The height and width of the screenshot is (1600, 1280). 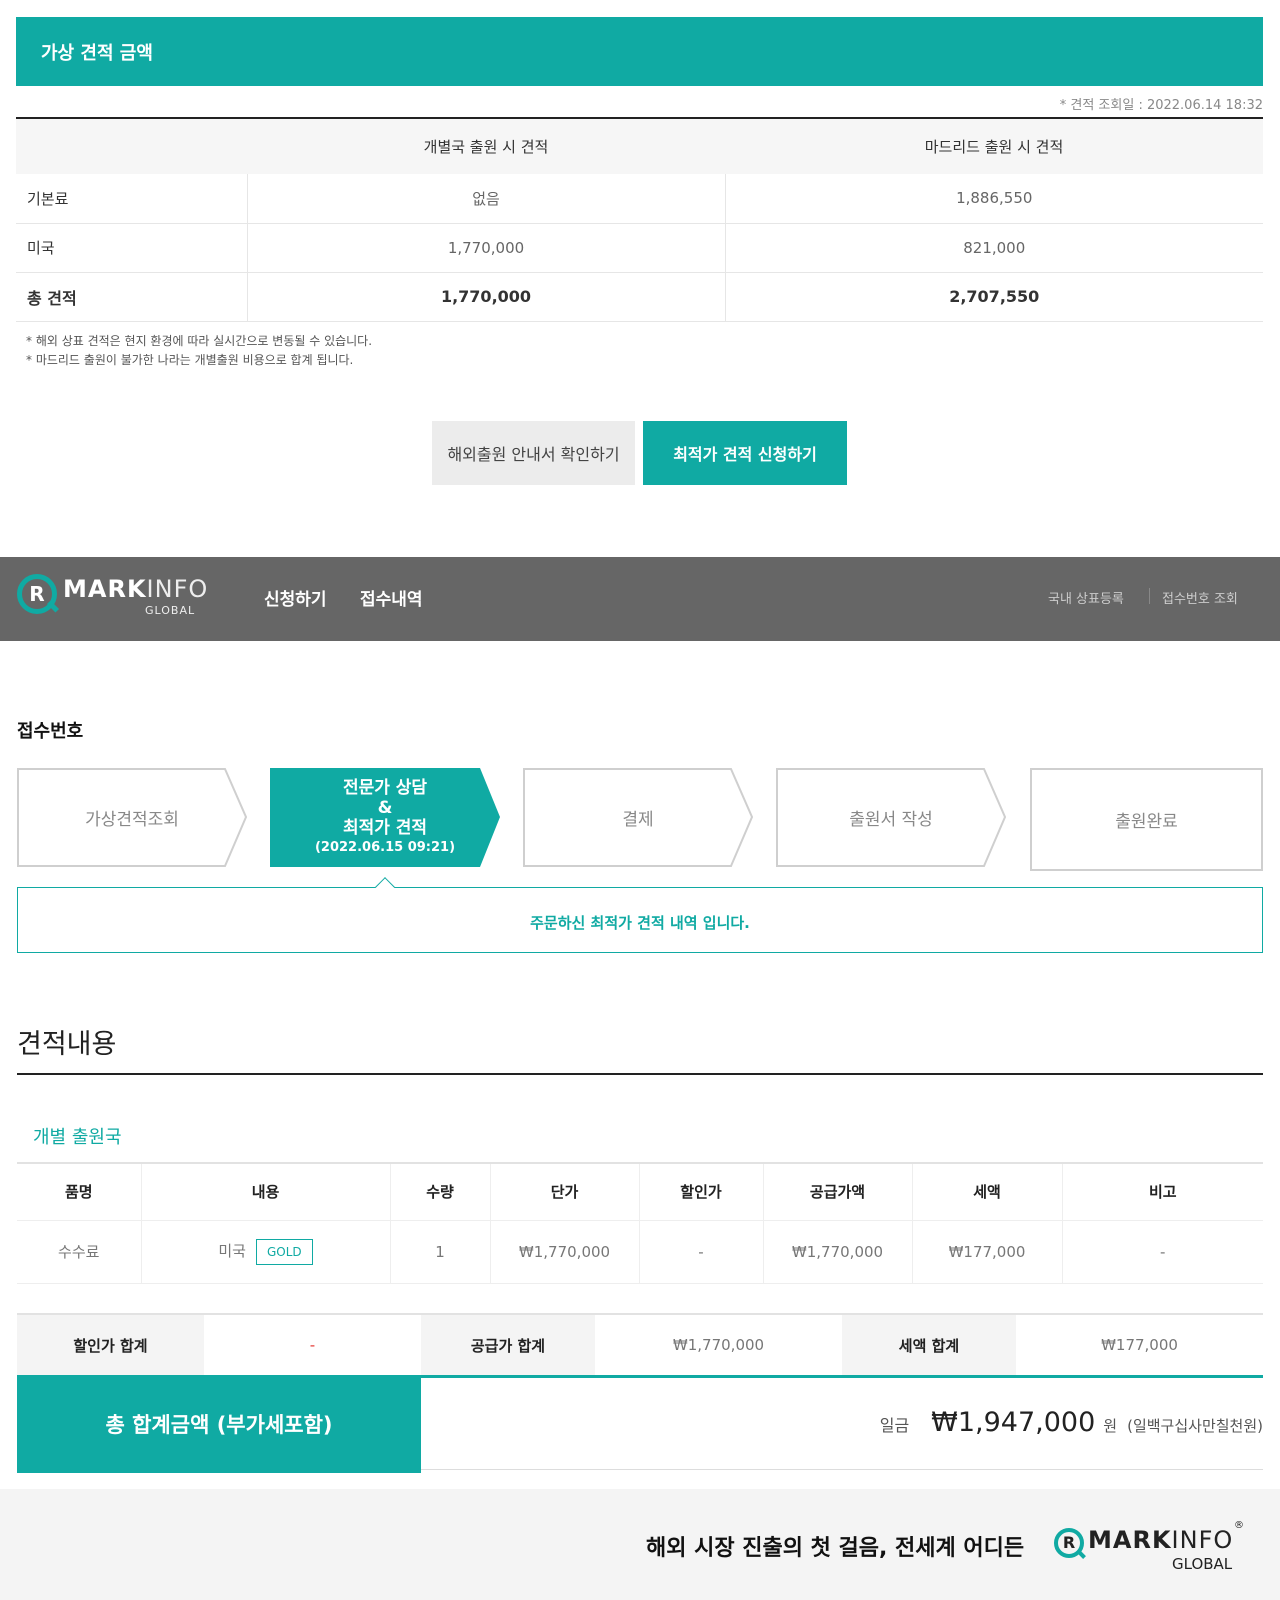 I want to click on row-label: 기본료, so click(x=132, y=199).